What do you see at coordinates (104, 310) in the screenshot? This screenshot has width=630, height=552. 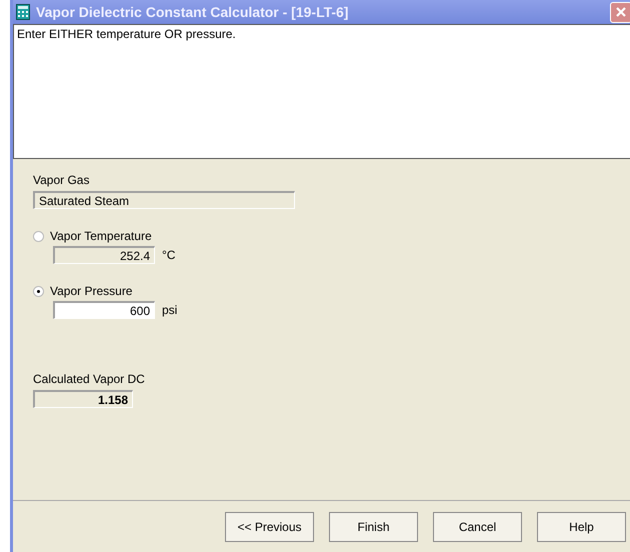 I see `input-field: 600` at bounding box center [104, 310].